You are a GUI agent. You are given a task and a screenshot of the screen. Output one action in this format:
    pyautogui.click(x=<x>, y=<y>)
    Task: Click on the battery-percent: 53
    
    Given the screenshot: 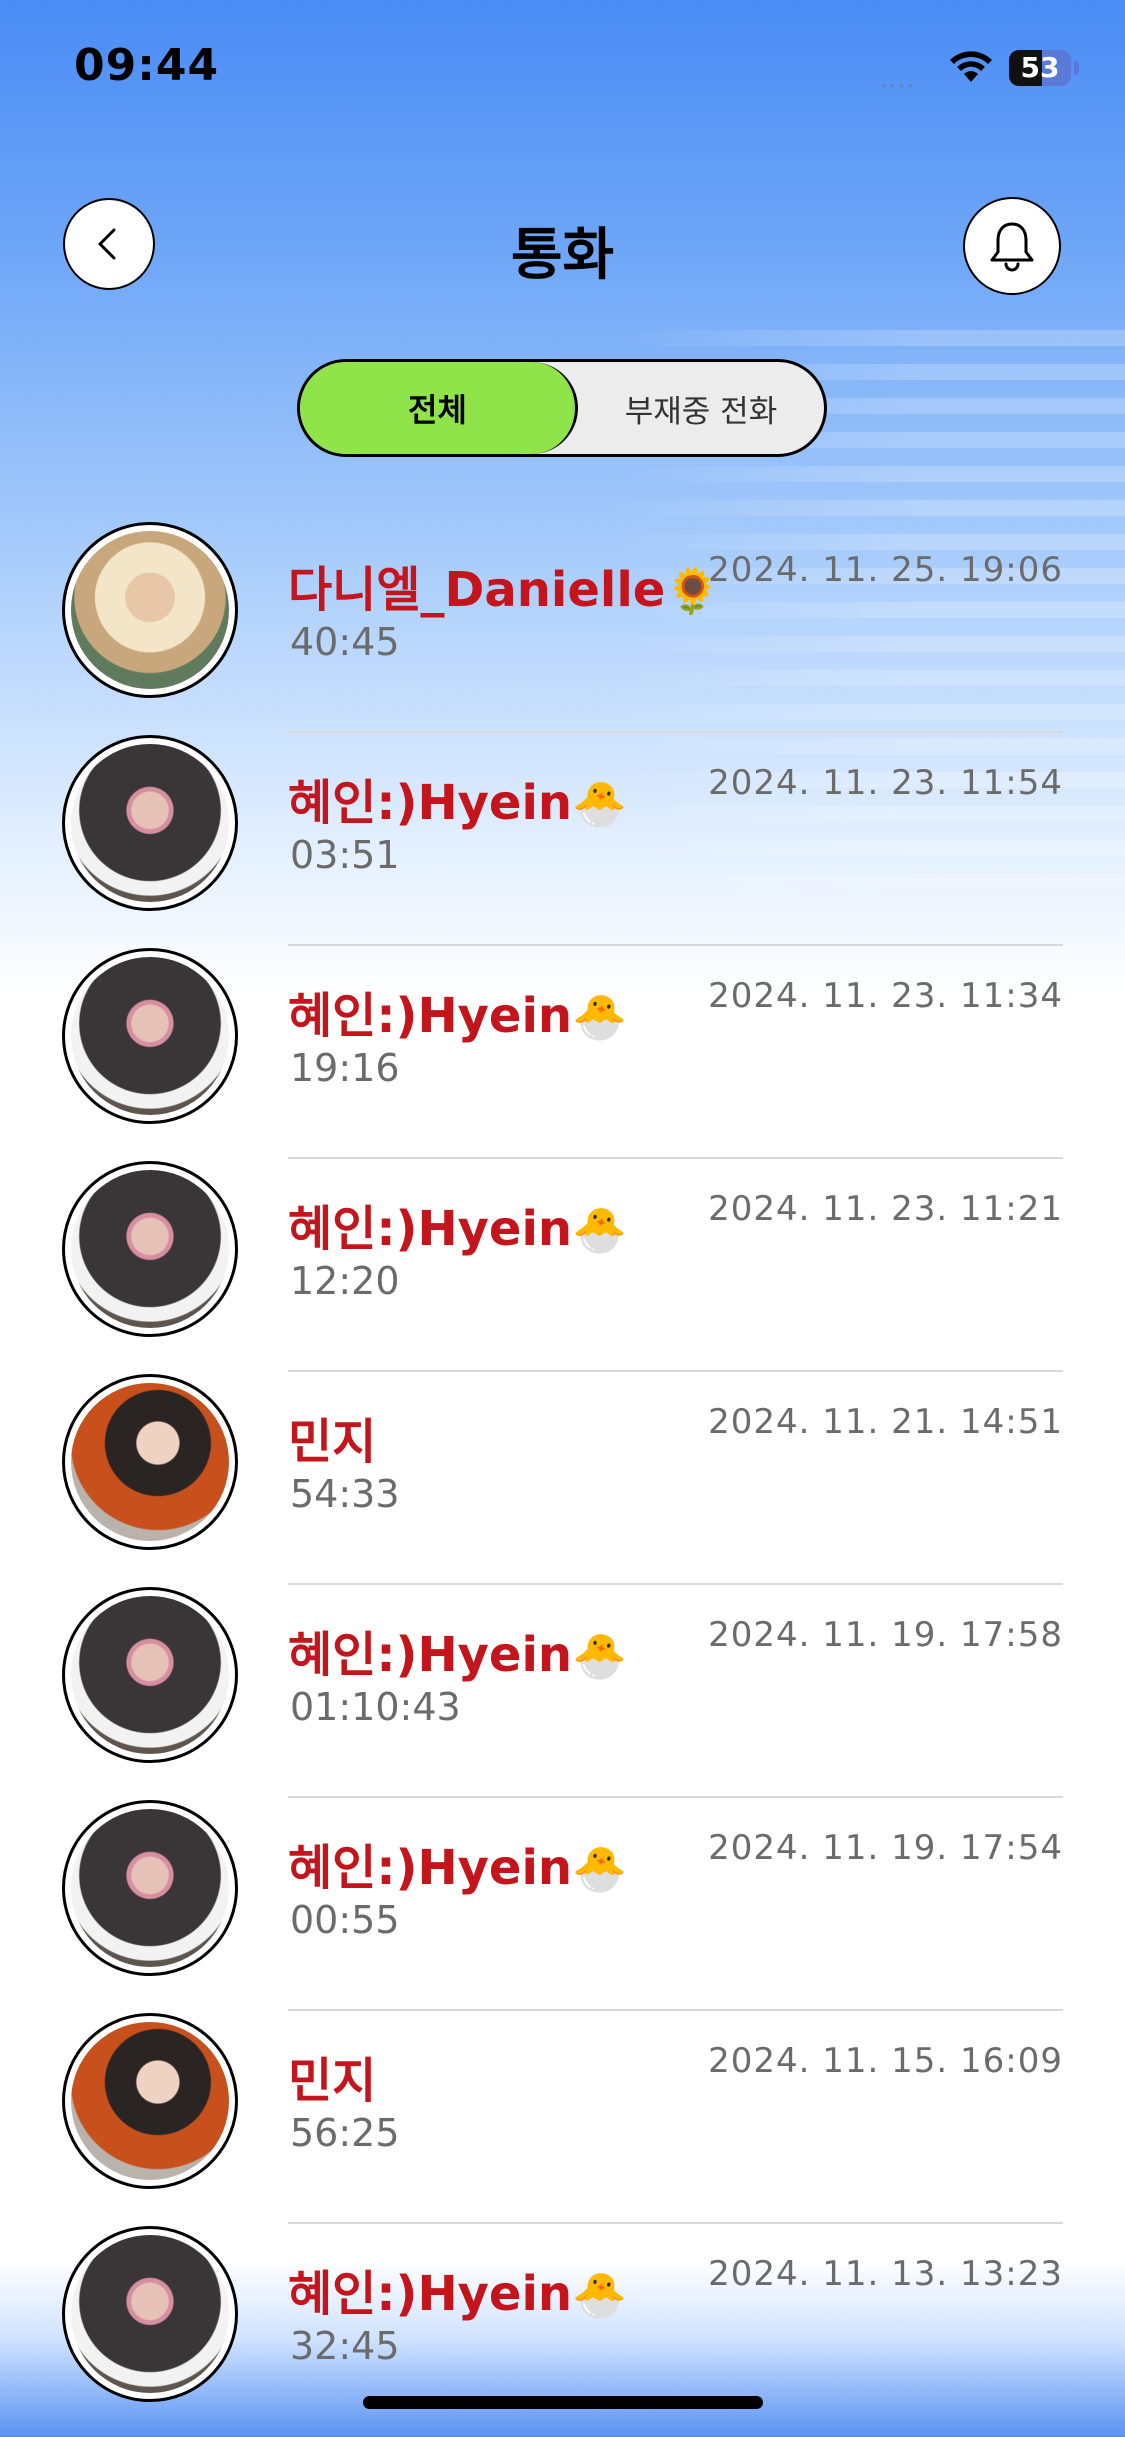 What is the action you would take?
    pyautogui.click(x=1040, y=67)
    